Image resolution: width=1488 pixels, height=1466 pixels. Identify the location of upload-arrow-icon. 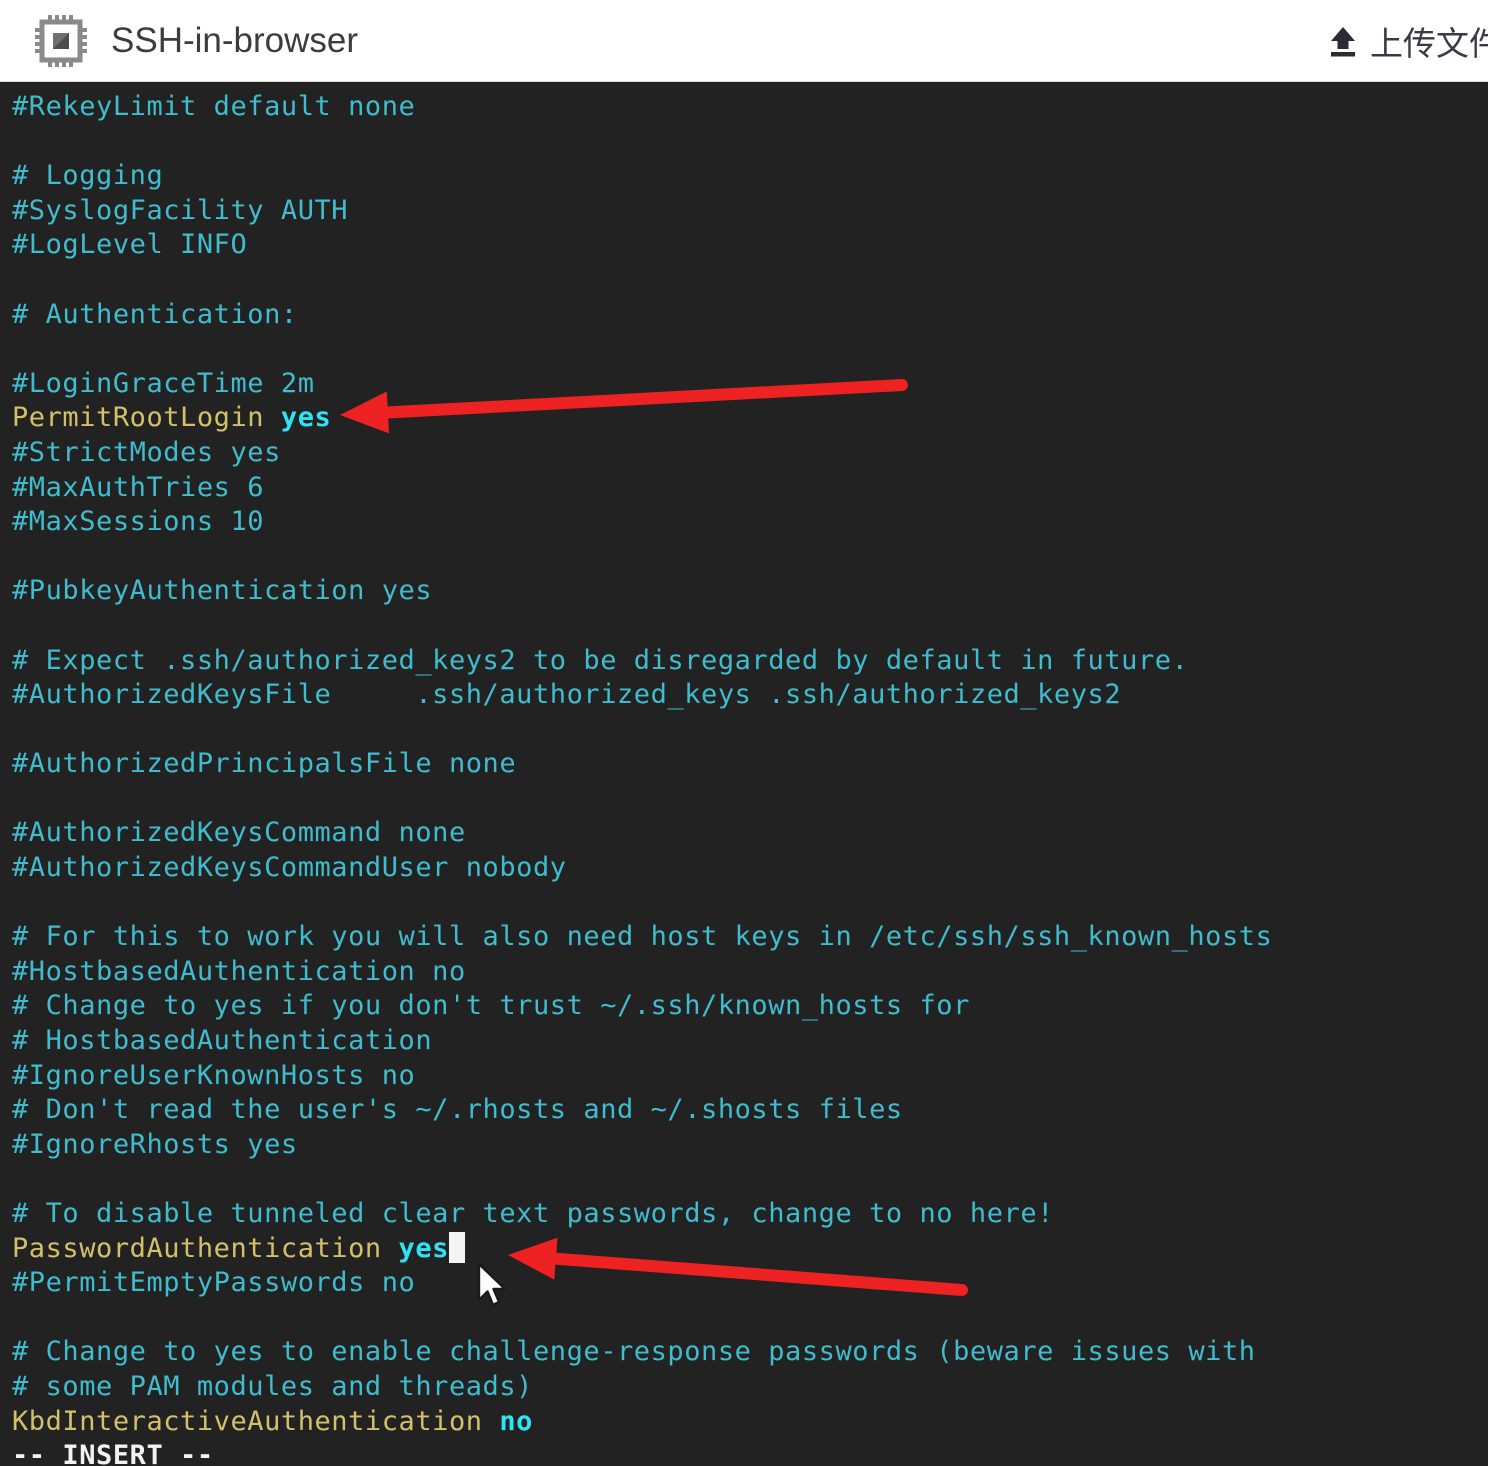
(1343, 41).